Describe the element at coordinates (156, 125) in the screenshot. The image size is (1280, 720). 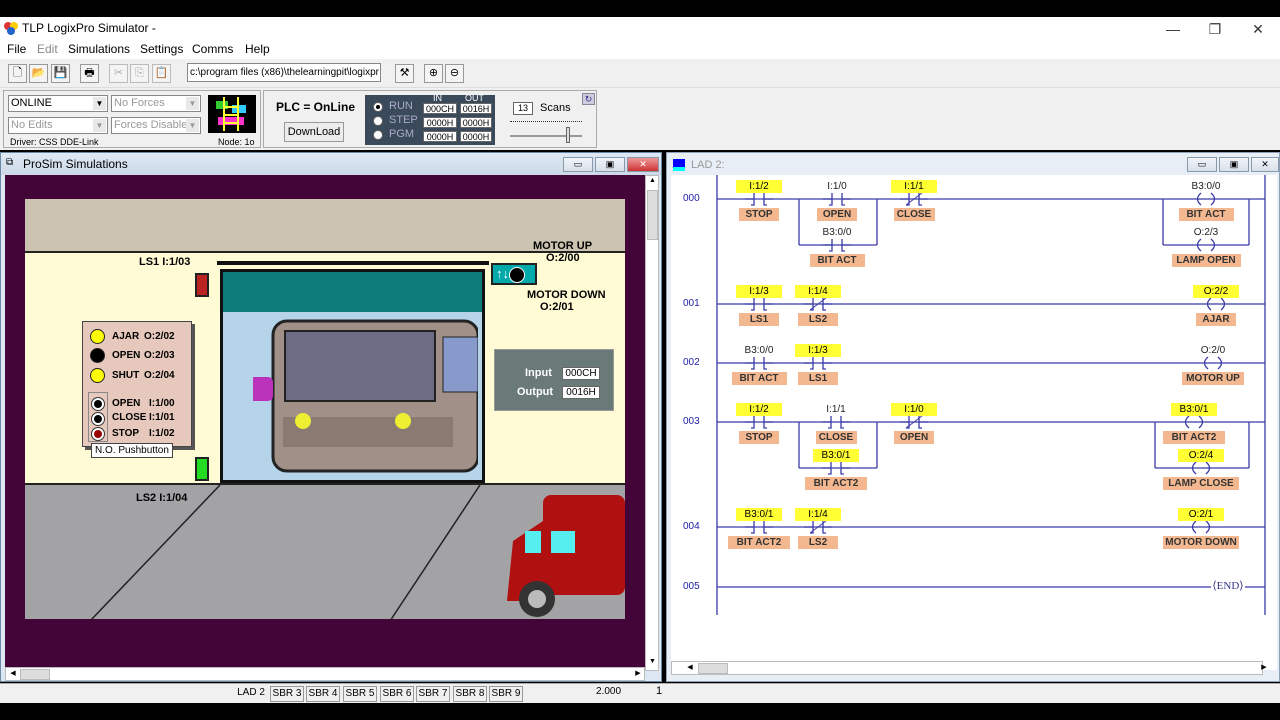
I see `forces-state-select: Forces Disabled ▼` at that location.